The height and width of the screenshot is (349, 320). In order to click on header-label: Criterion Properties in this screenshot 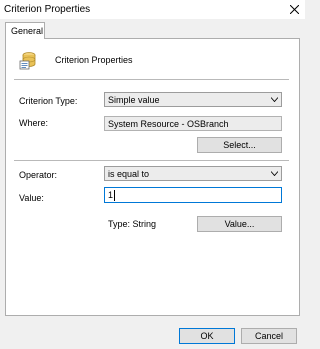, I will do `click(94, 60)`.